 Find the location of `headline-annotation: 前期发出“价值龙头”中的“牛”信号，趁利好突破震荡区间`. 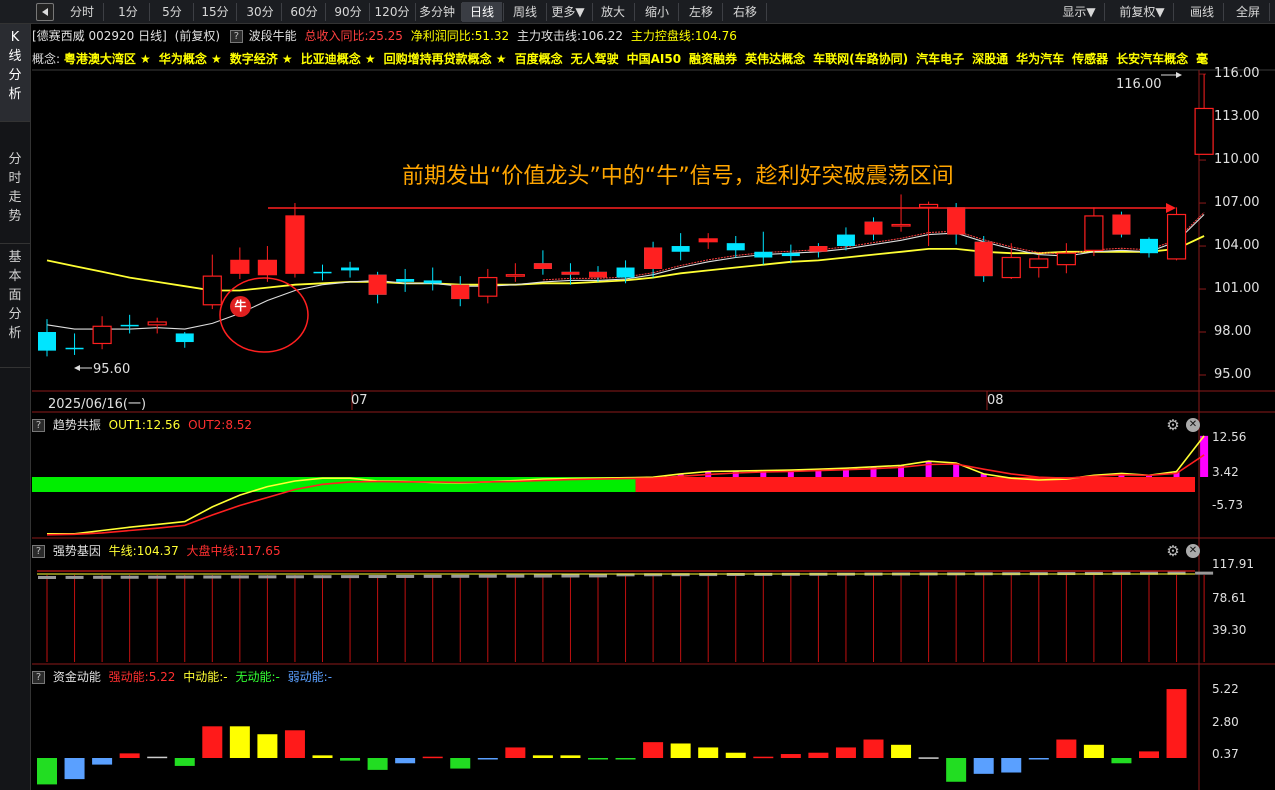

headline-annotation: 前期发出“价值龙头”中的“牛”信号，趁利好突破震荡区间 is located at coordinates (678, 176).